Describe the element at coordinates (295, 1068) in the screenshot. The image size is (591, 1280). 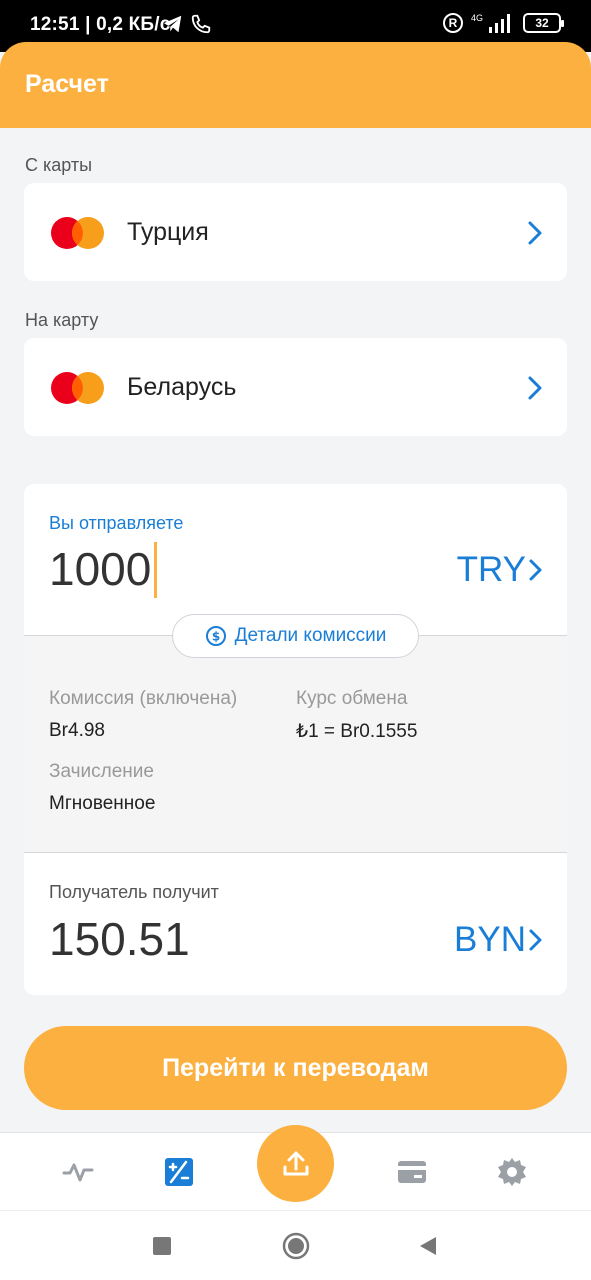
I see `go-to-transfers-button: Перейти к переводам` at that location.